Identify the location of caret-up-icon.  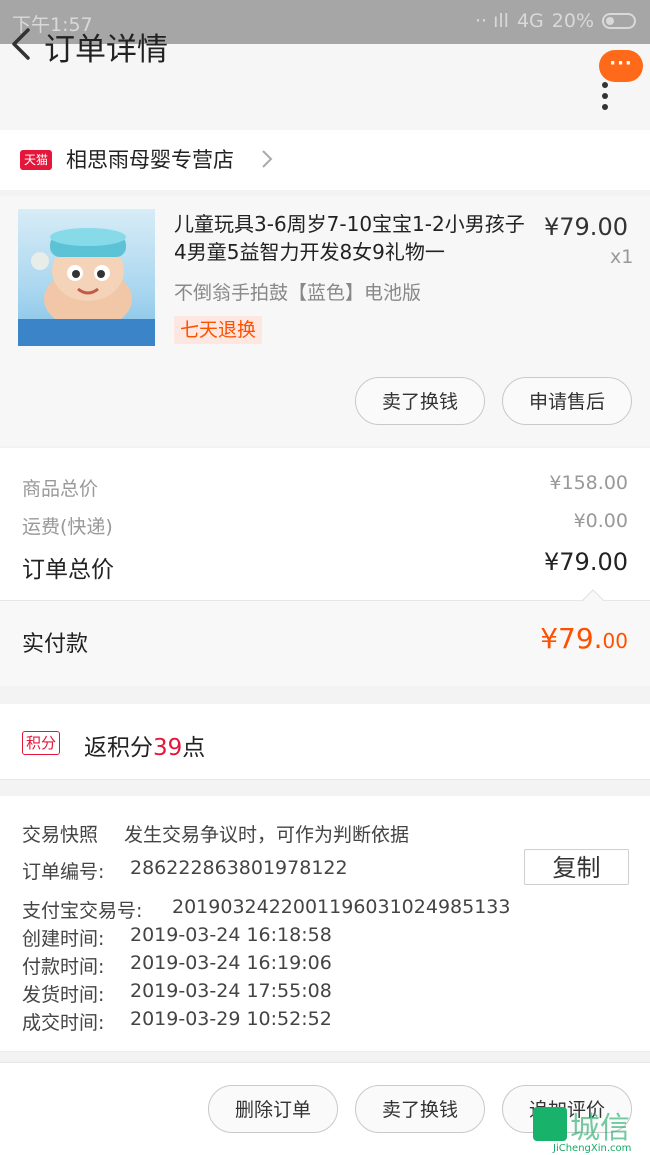
(593, 595).